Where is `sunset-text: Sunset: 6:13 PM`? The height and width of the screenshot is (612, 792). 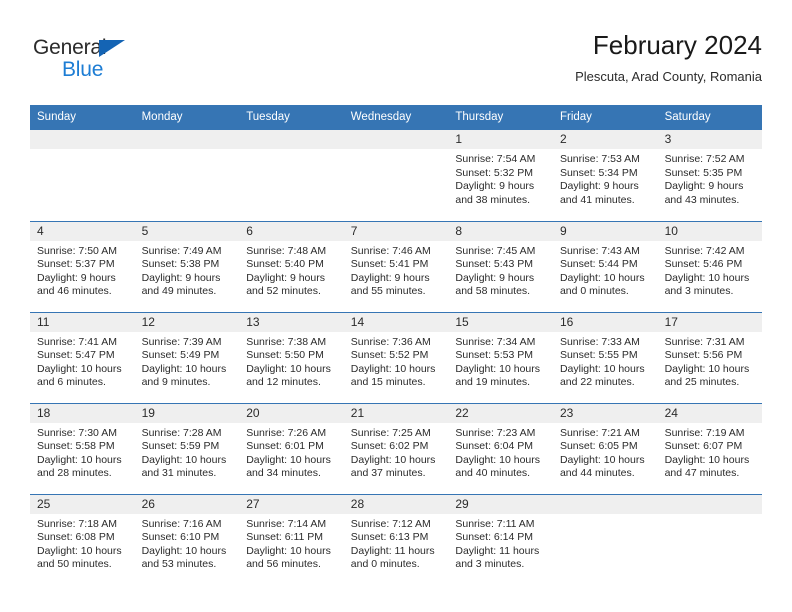 sunset-text: Sunset: 6:13 PM is located at coordinates (389, 537).